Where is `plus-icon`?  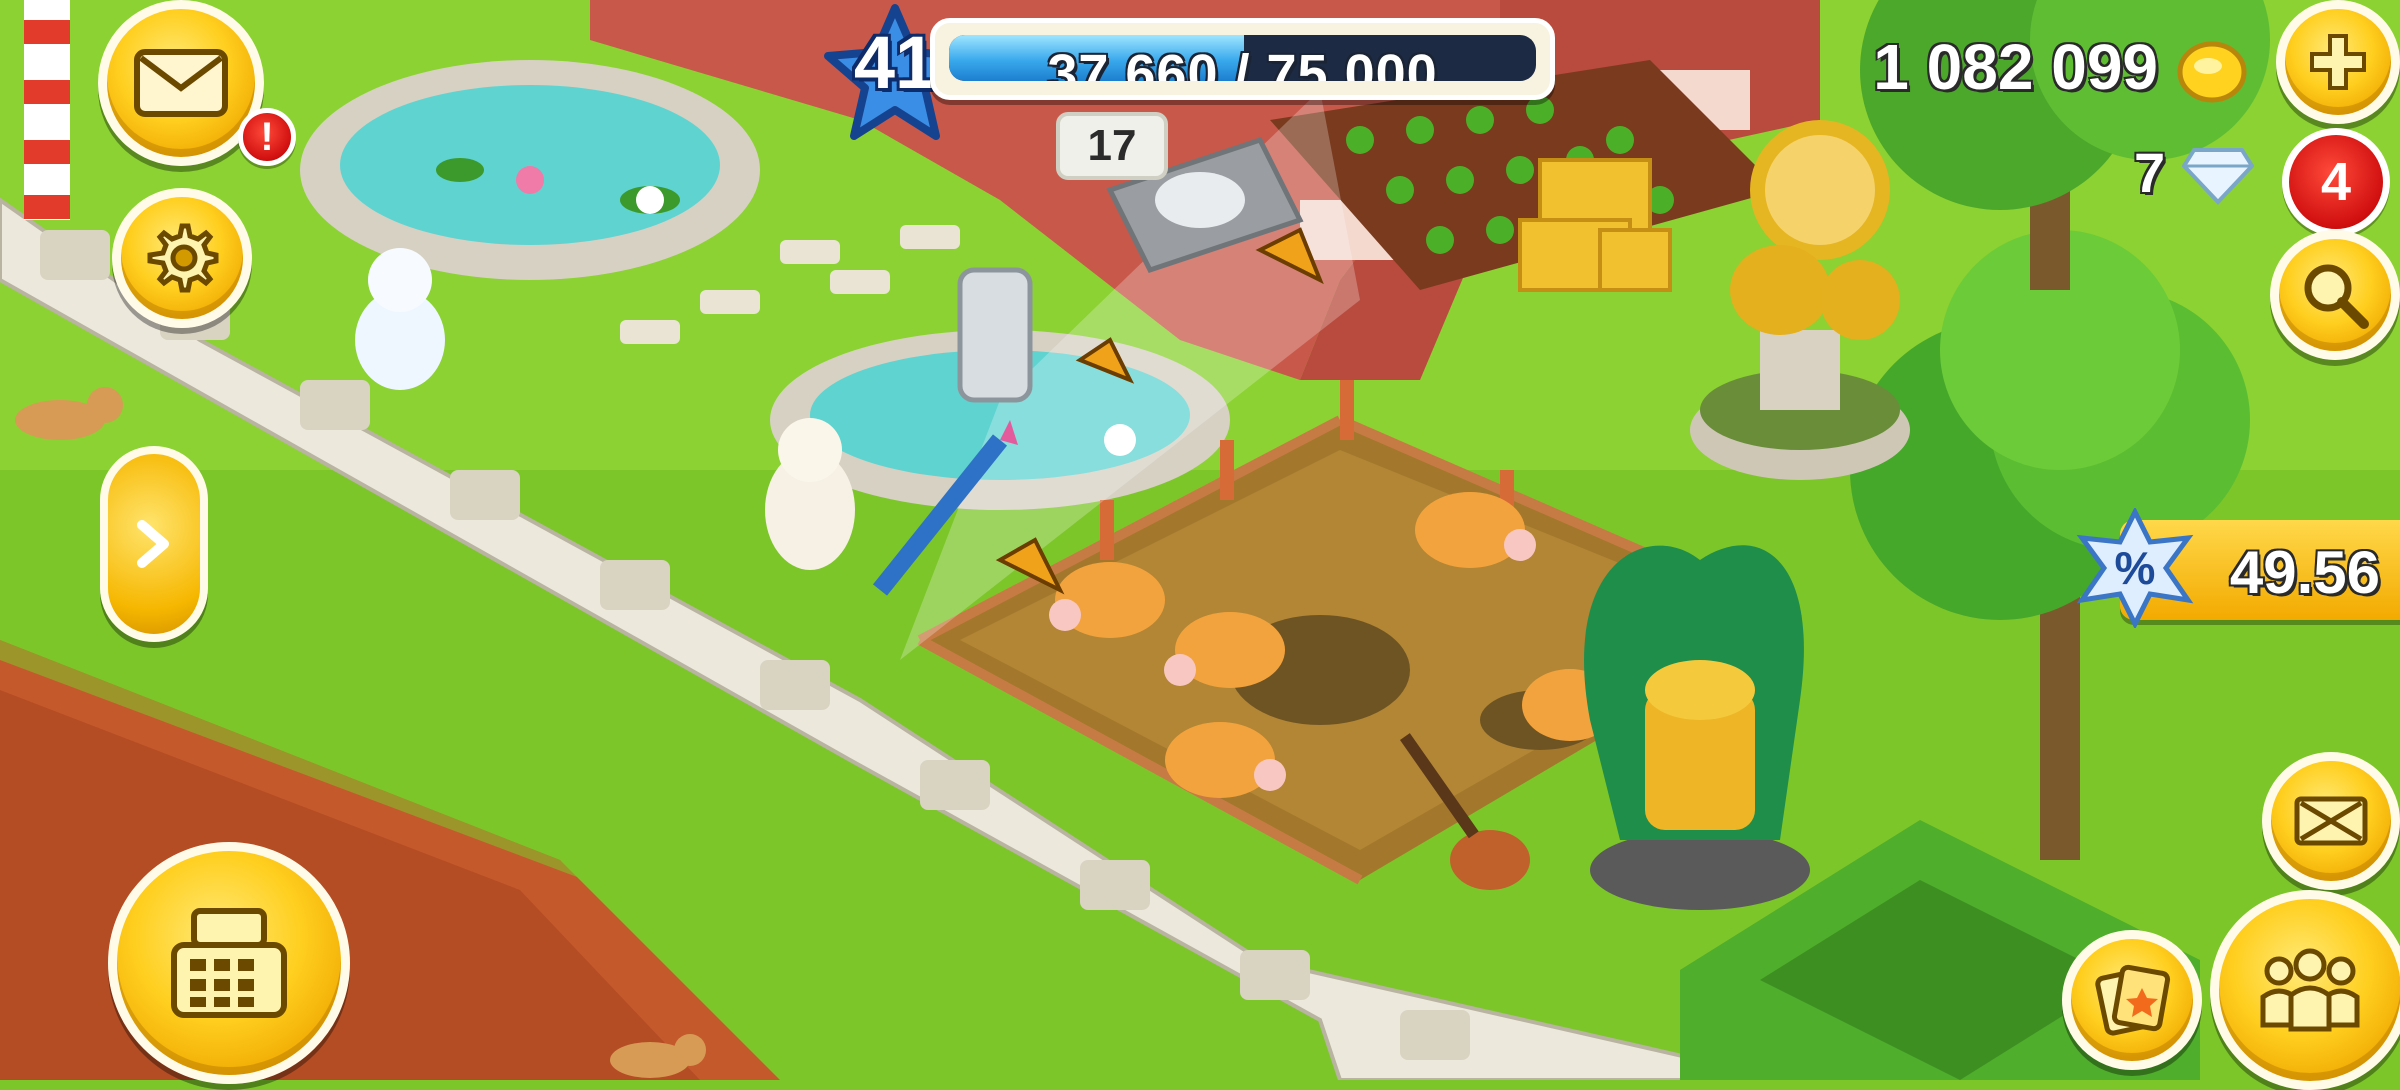 plus-icon is located at coordinates (2338, 62).